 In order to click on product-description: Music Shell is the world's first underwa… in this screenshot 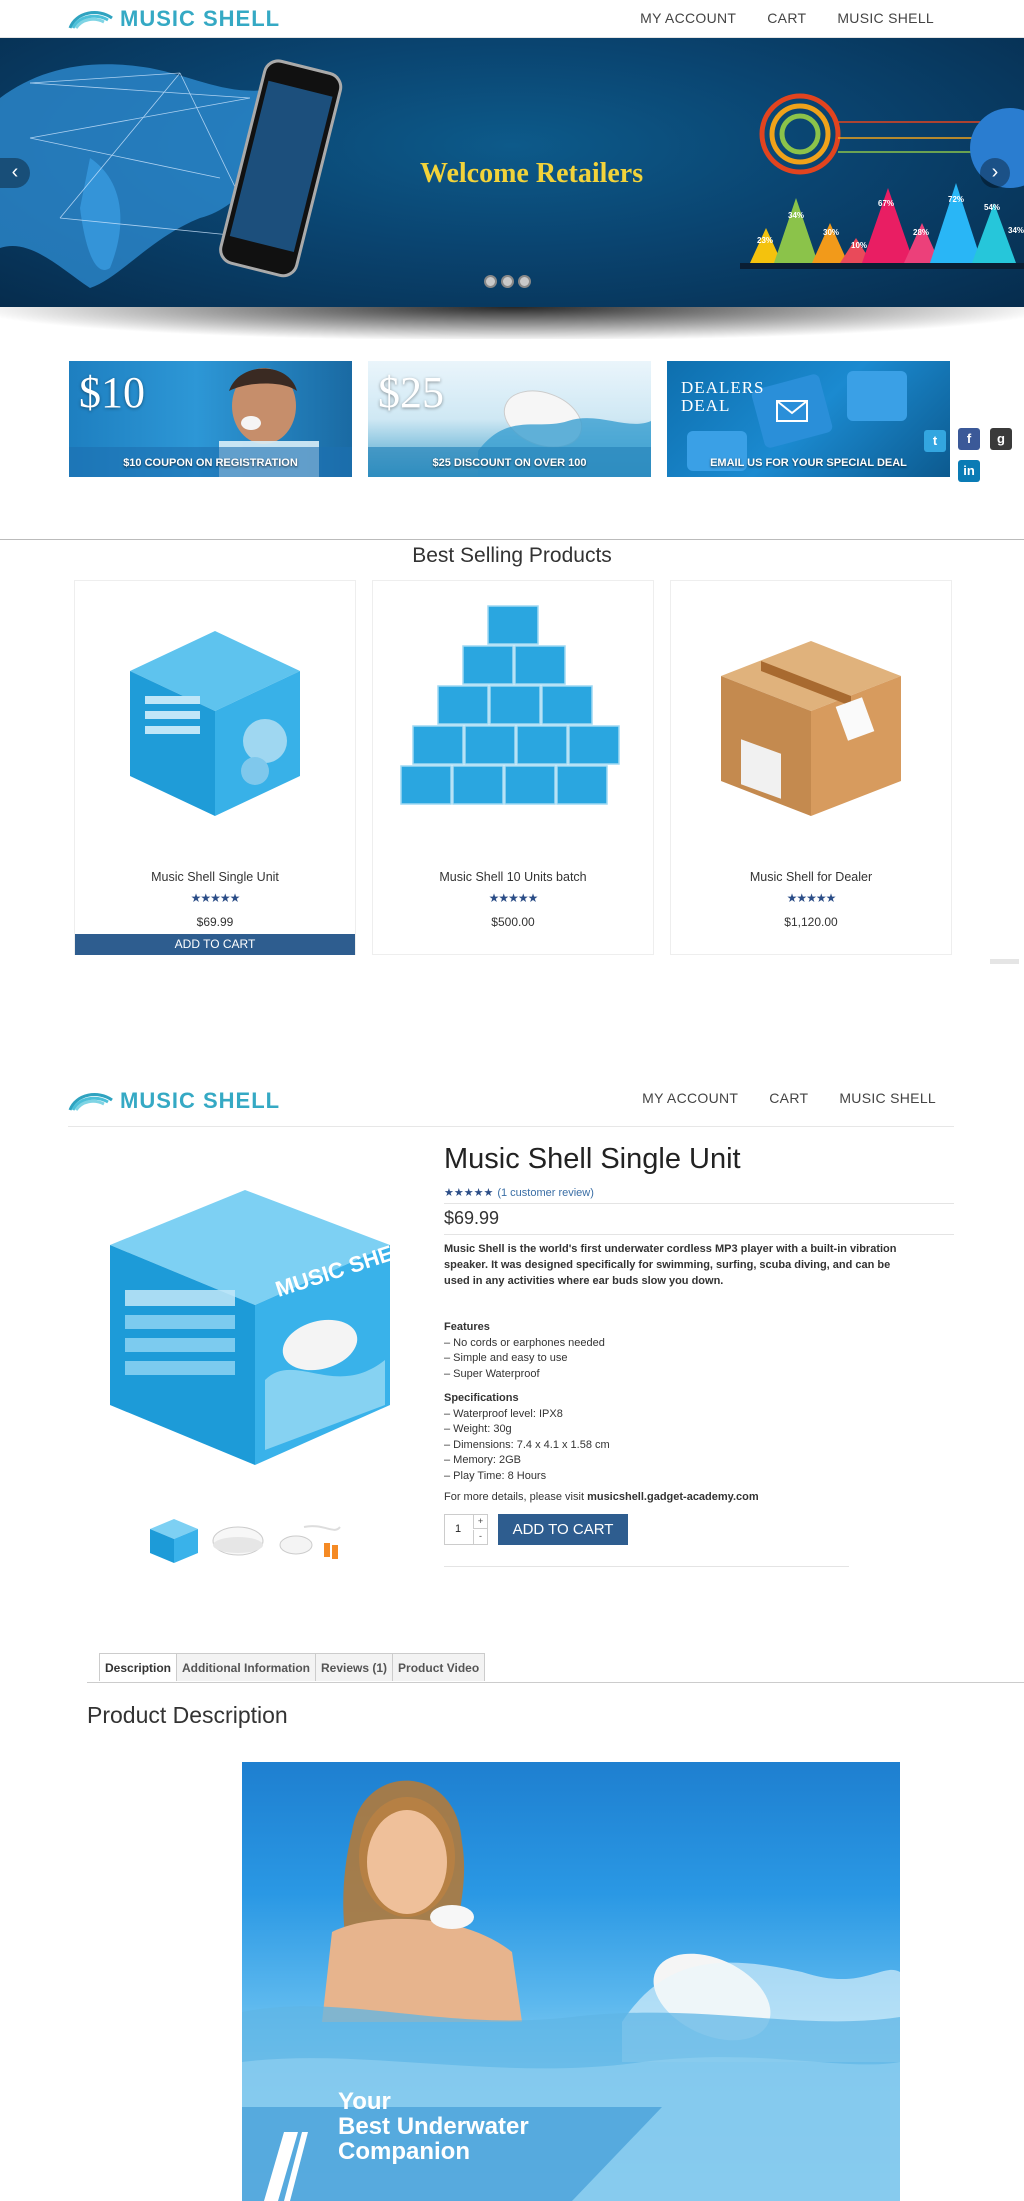, I will do `click(670, 1265)`.